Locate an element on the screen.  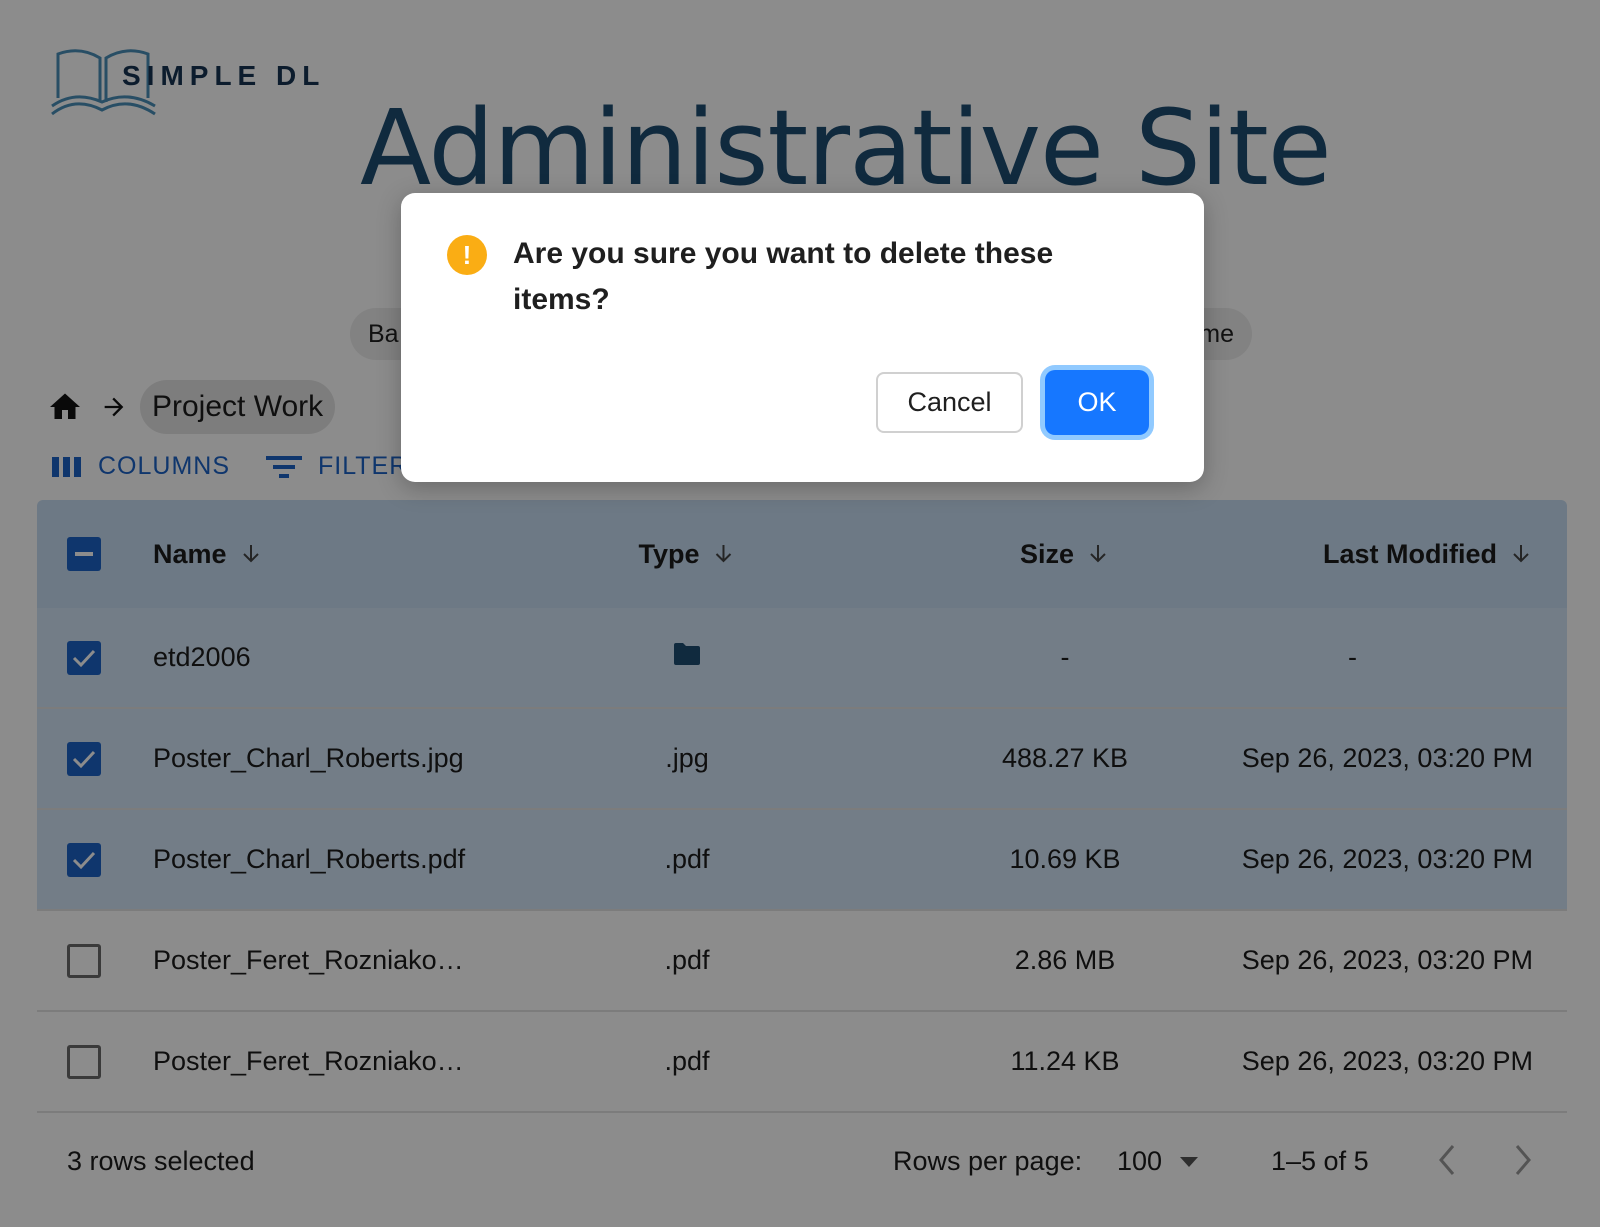
warning-icon: ! is located at coordinates (467, 255).